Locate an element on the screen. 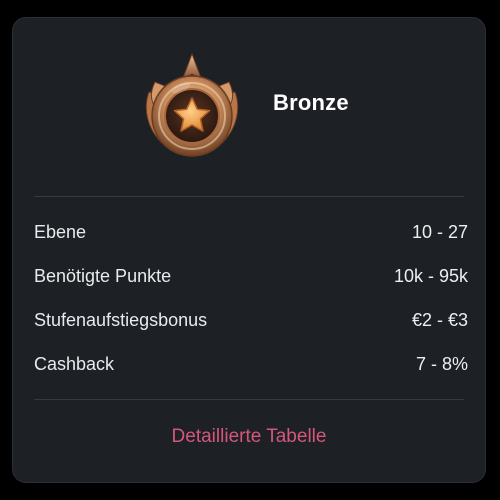  tier-name: Bronze is located at coordinates (311, 102).